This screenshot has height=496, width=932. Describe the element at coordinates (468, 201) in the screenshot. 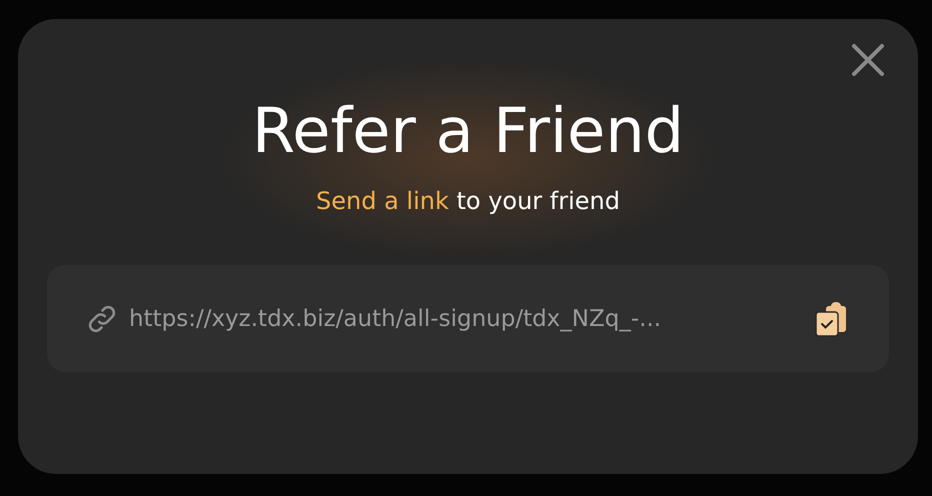

I see `dialog-subtitle: Send a link to your friend` at that location.